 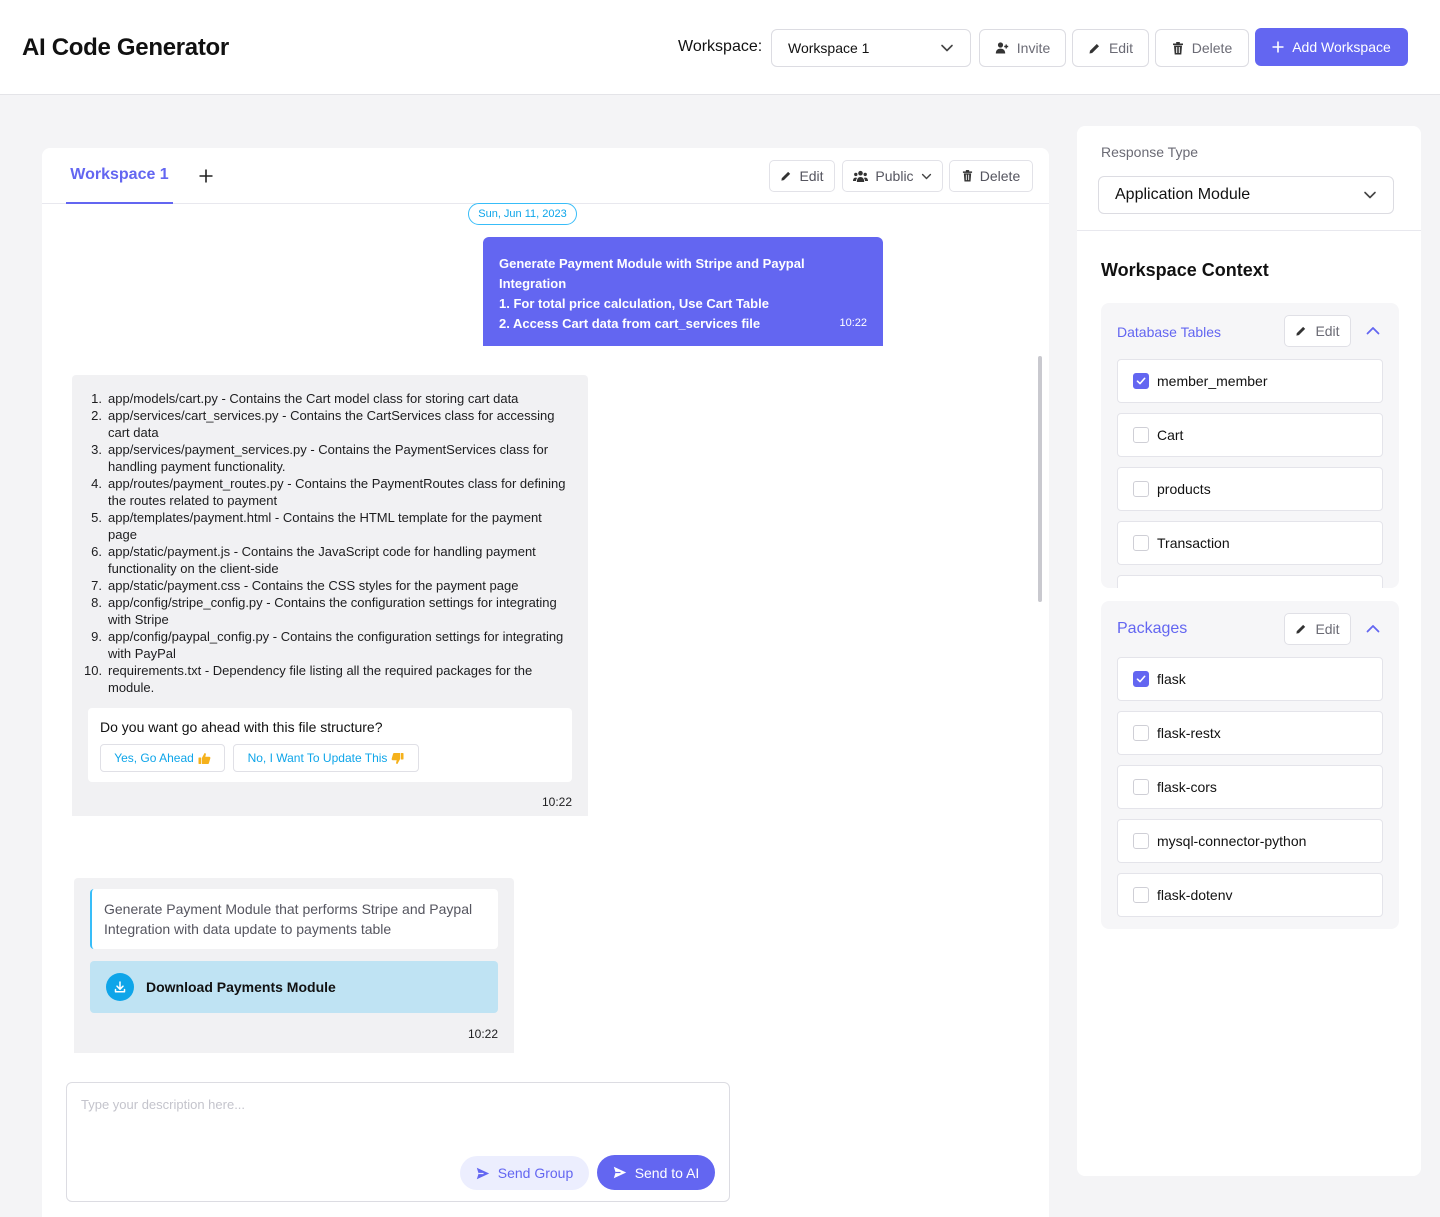 I want to click on visibility-select: Public, so click(x=892, y=176).